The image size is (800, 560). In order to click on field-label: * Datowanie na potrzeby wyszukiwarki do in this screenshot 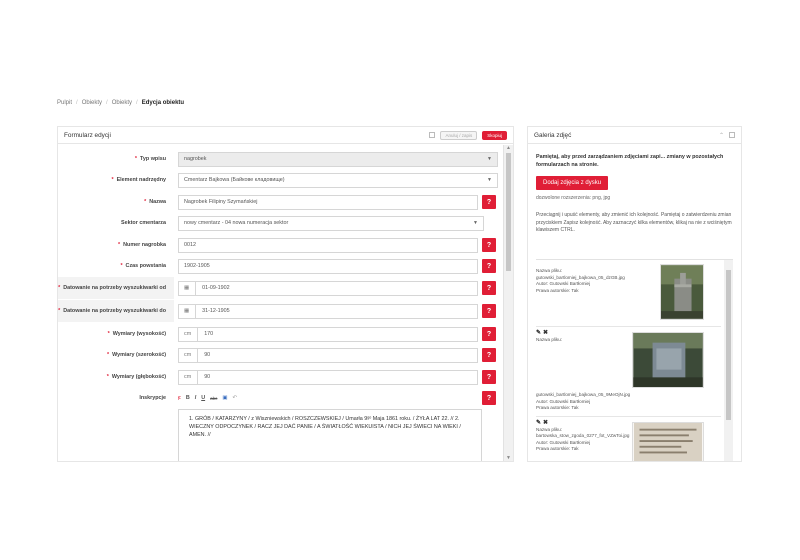, I will do `click(116, 311)`.